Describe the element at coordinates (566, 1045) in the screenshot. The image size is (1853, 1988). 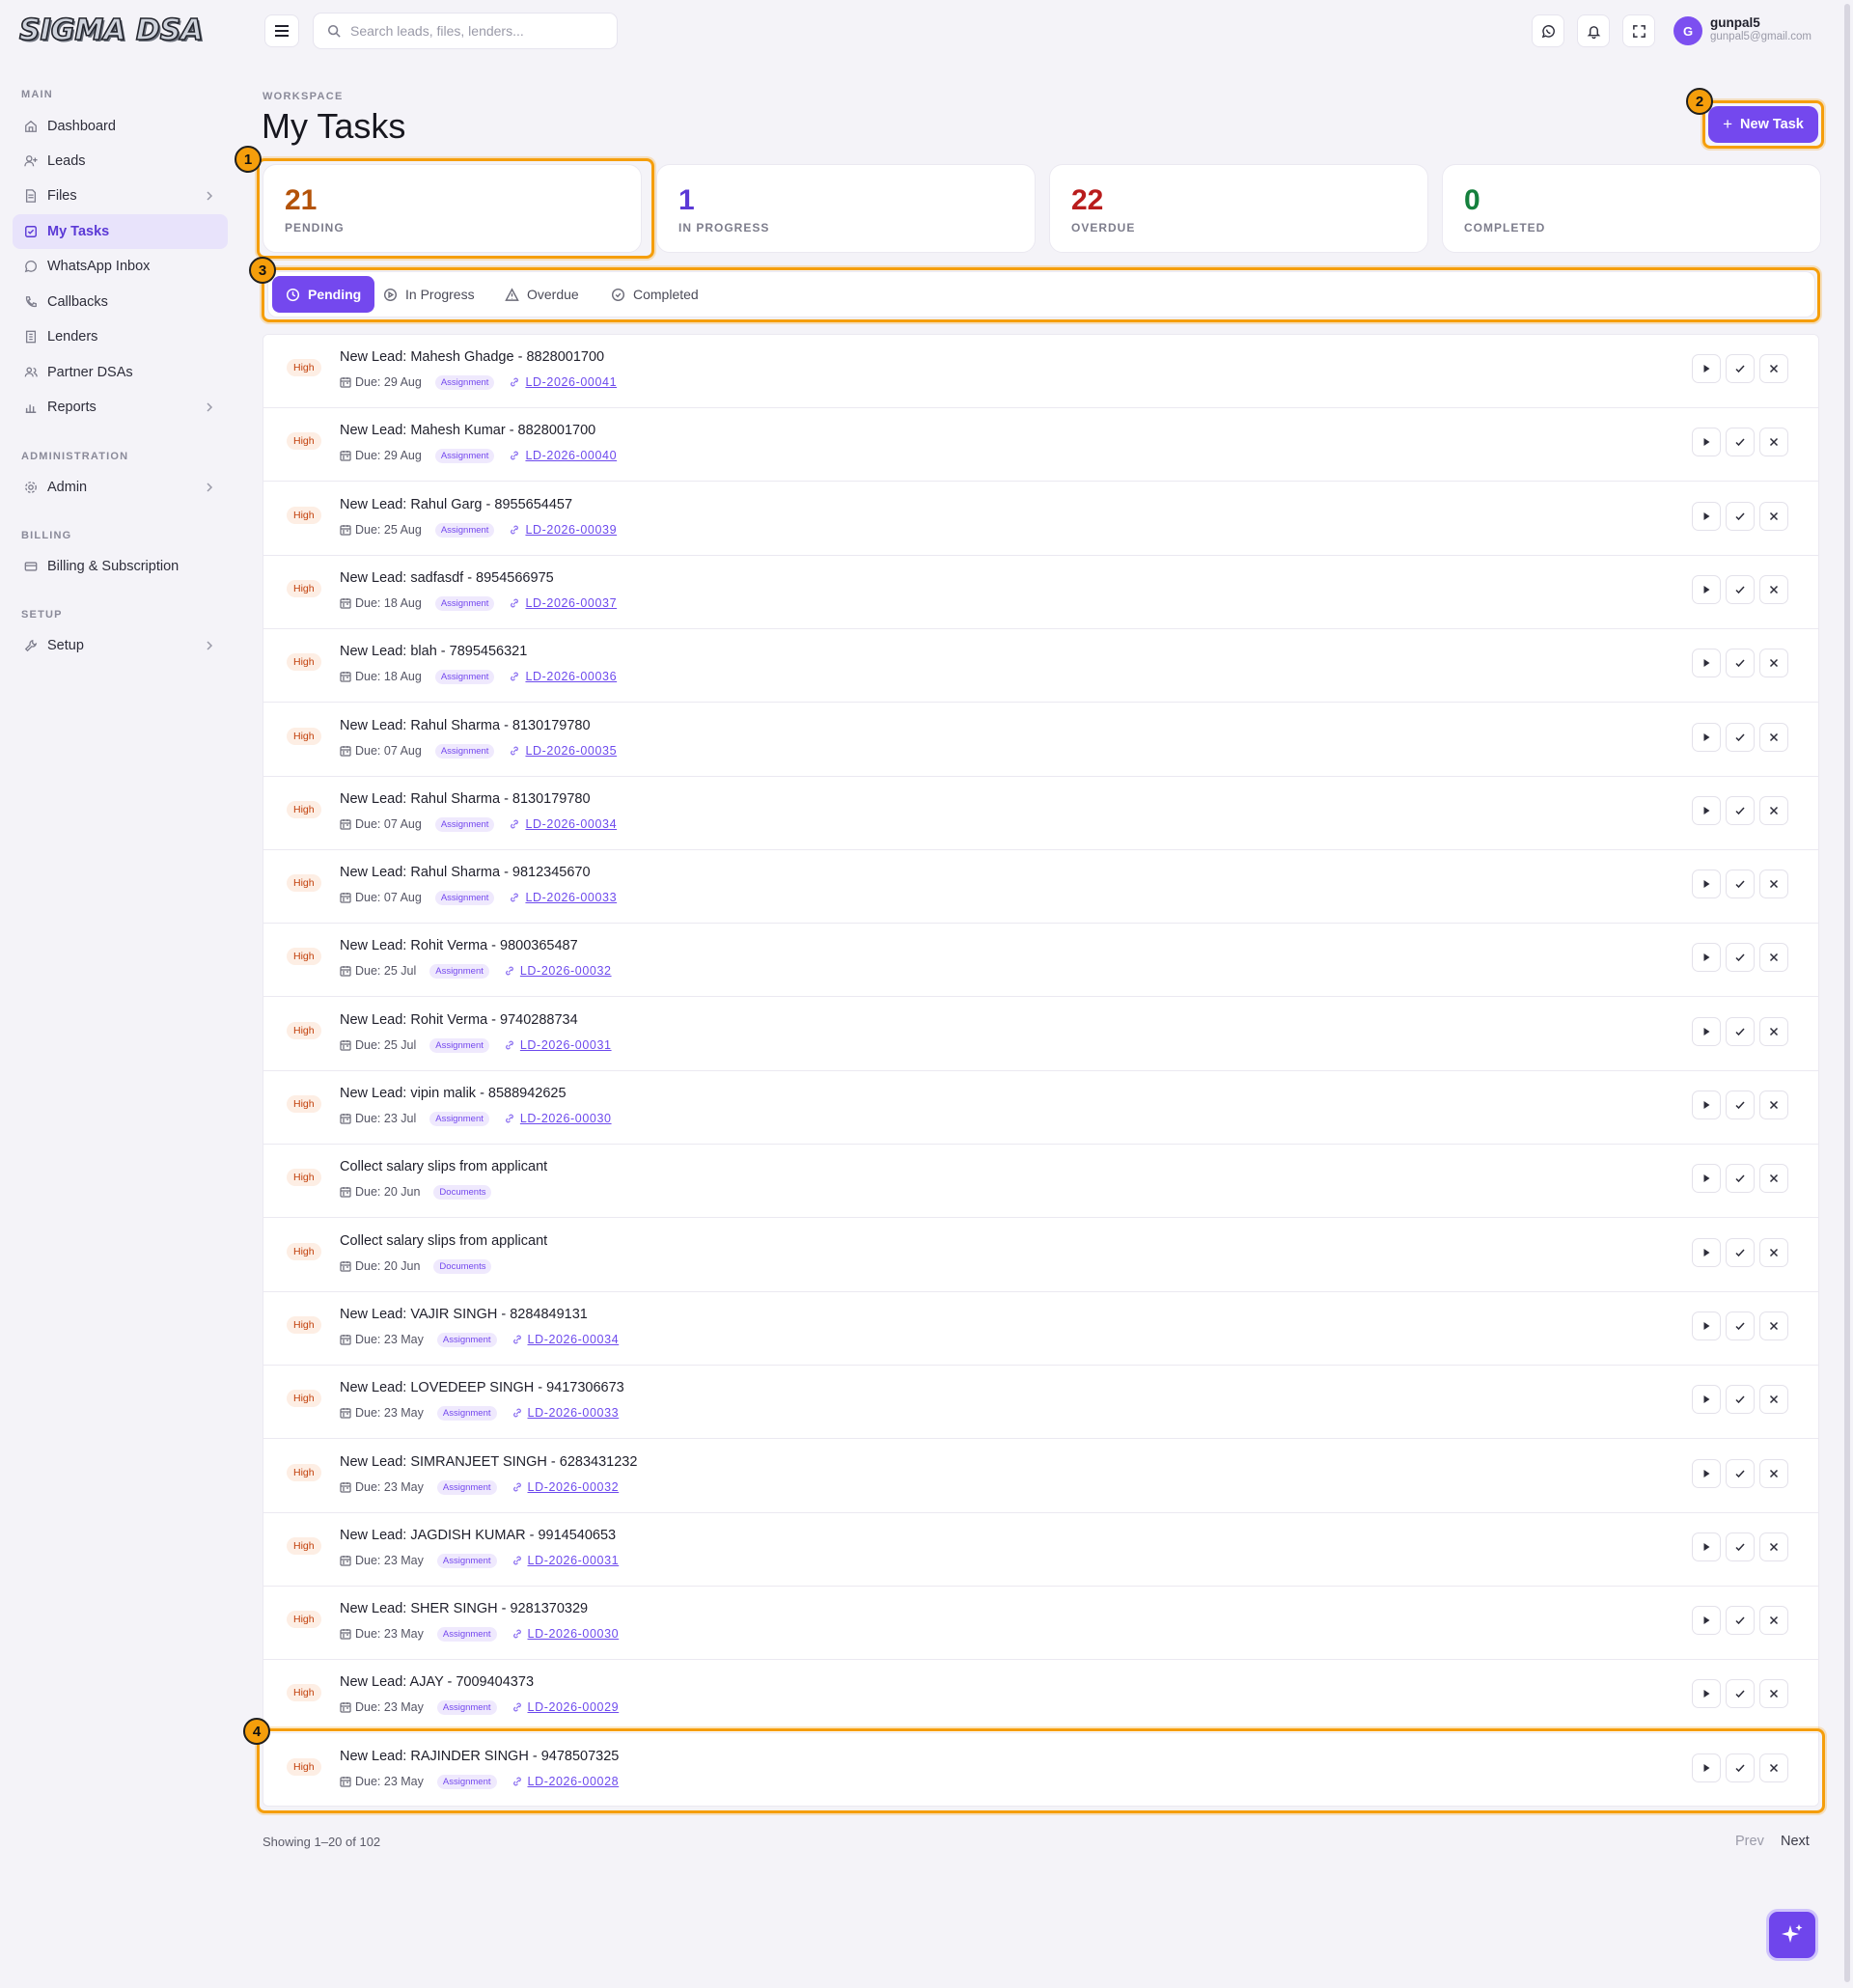
I see `lead-link: LD-2026-00031` at that location.